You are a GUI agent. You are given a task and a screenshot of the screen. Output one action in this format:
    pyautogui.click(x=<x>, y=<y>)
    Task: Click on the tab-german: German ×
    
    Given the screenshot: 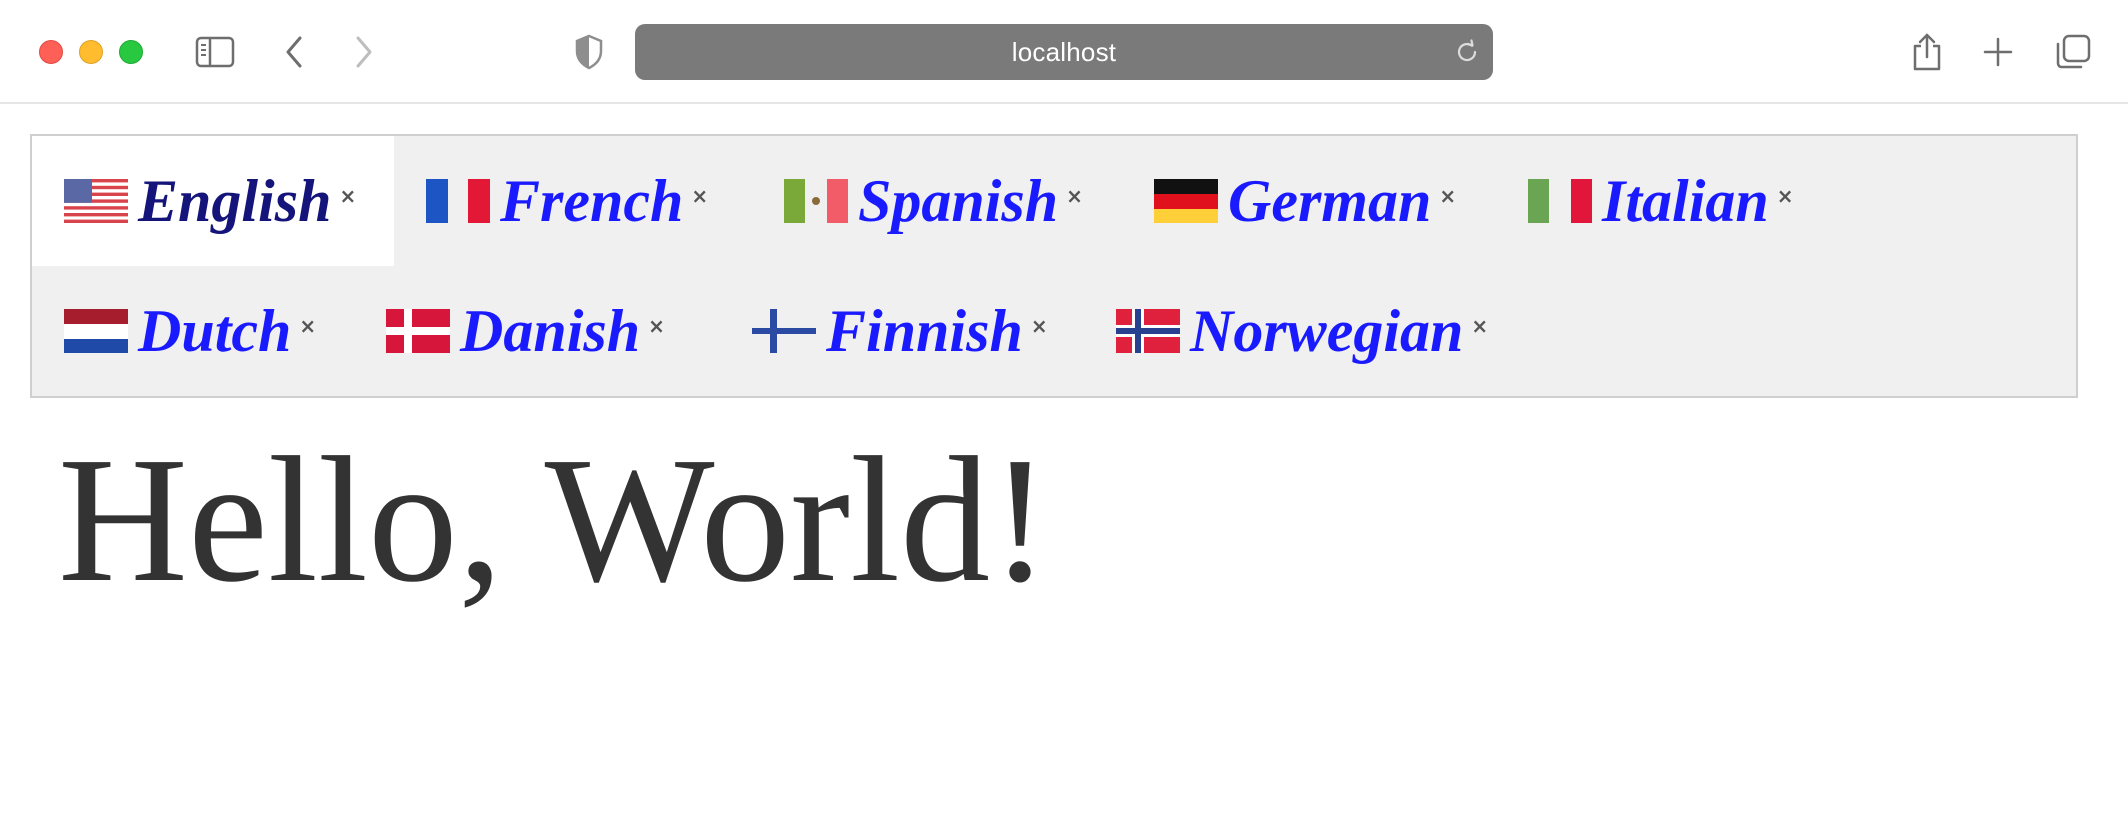 What is the action you would take?
    pyautogui.click(x=1309, y=201)
    